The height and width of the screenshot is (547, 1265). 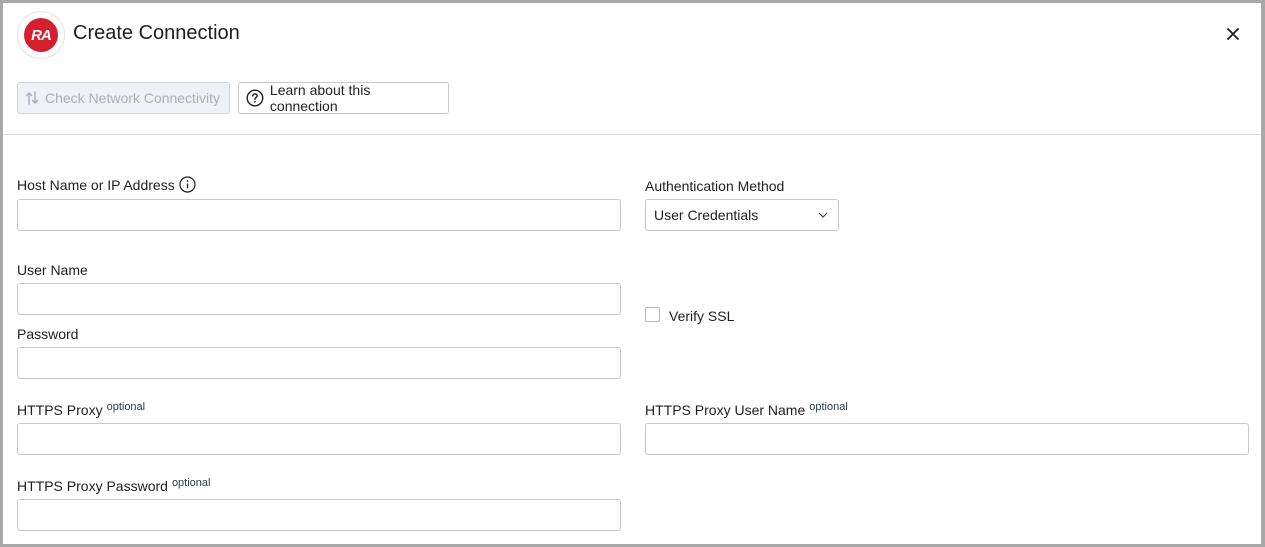 I want to click on https-proxy-password-label-text: HTTPS Proxy Password, so click(x=92, y=486).